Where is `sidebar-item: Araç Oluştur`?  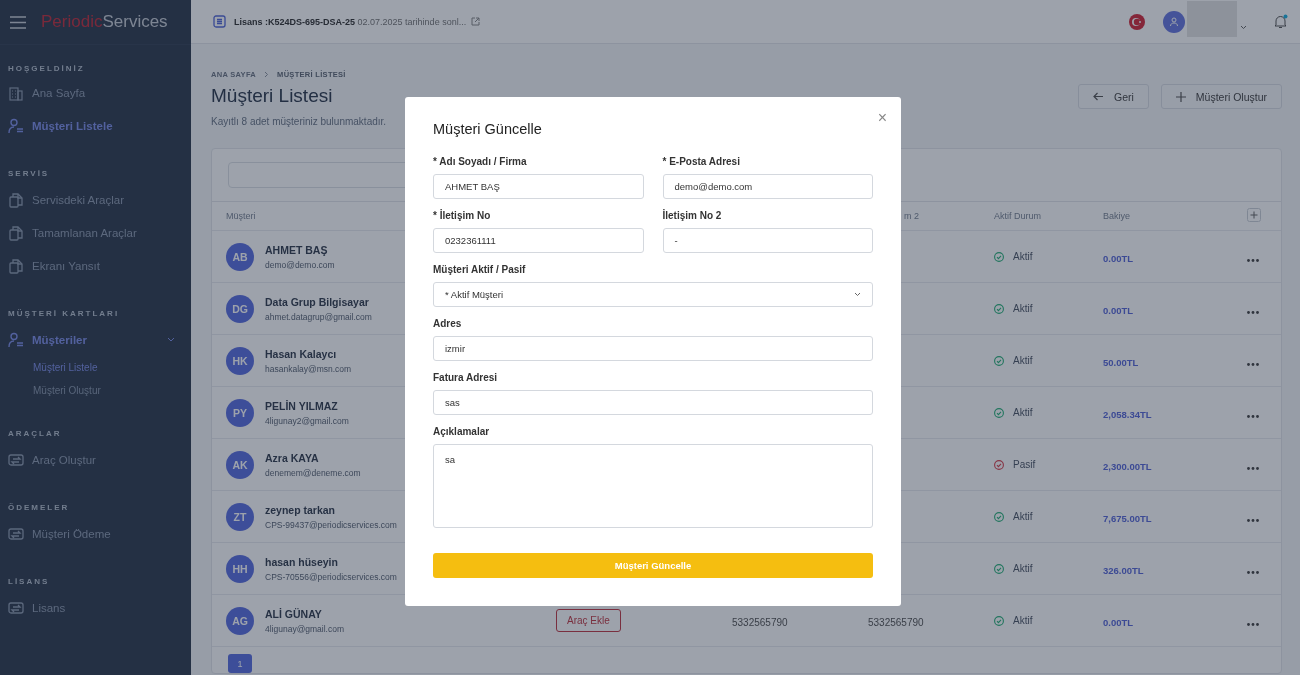
sidebar-item: Araç Oluştur is located at coordinates (95, 459).